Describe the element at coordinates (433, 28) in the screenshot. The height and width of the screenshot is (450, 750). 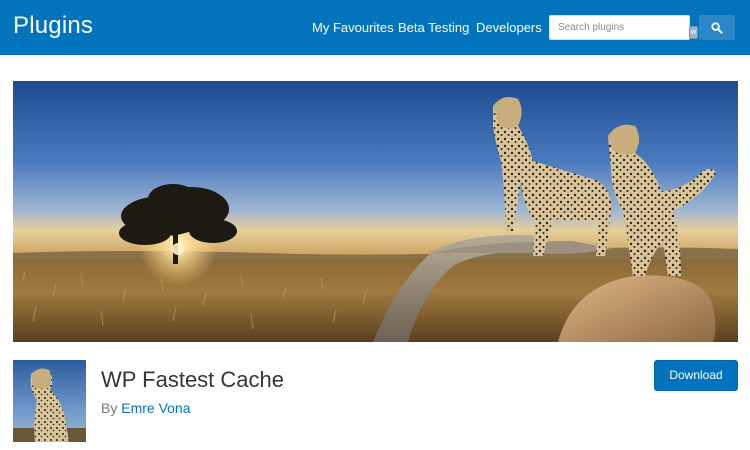
I see `nav-beta-testing: Beta Testing` at that location.